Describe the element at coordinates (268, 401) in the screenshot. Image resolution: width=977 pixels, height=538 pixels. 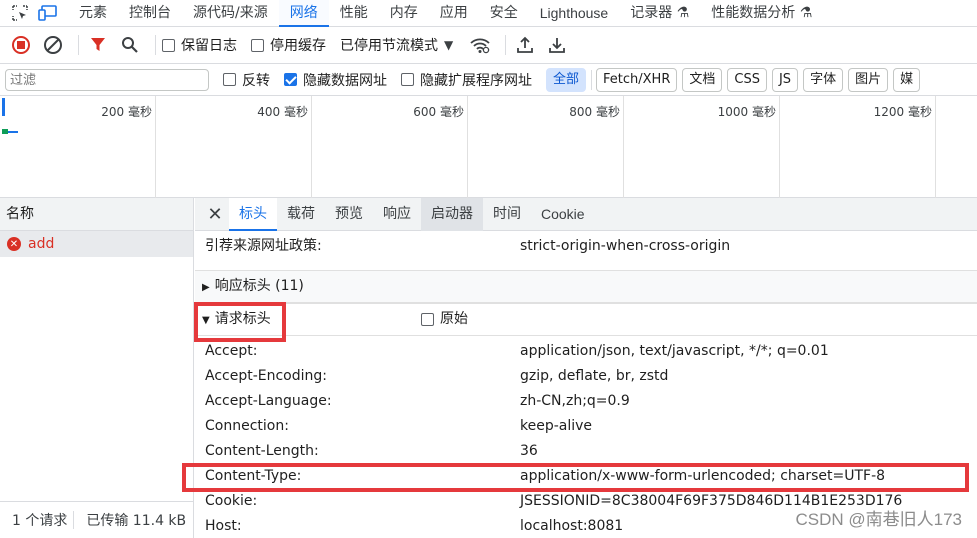
I see `header-key: Accept-Language:` at that location.